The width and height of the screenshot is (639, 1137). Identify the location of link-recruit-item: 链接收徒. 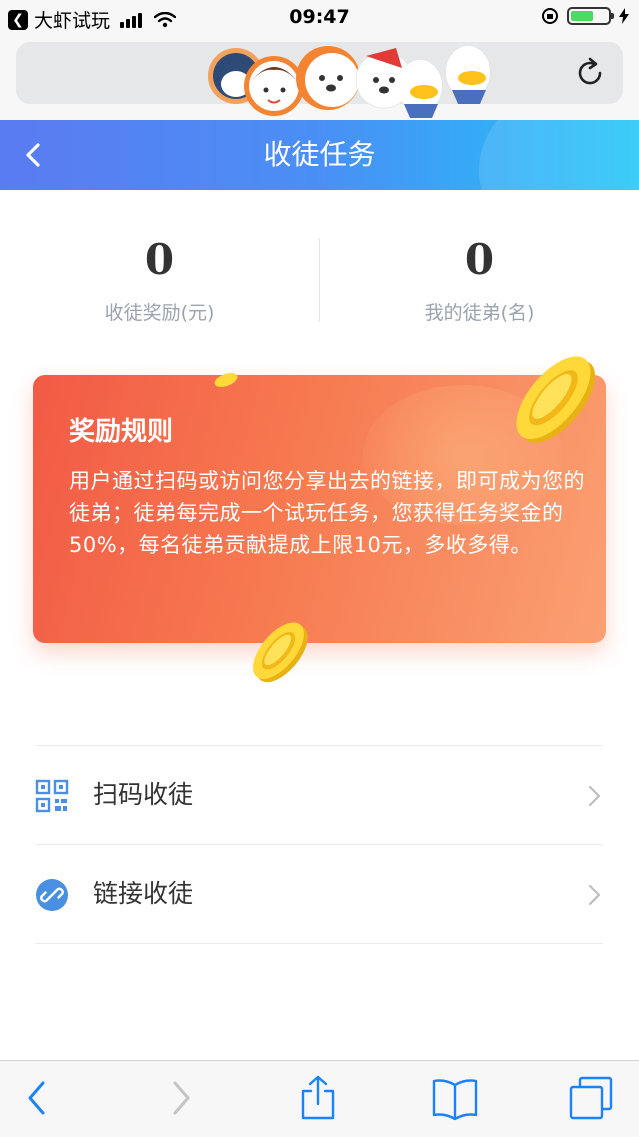
(319, 894).